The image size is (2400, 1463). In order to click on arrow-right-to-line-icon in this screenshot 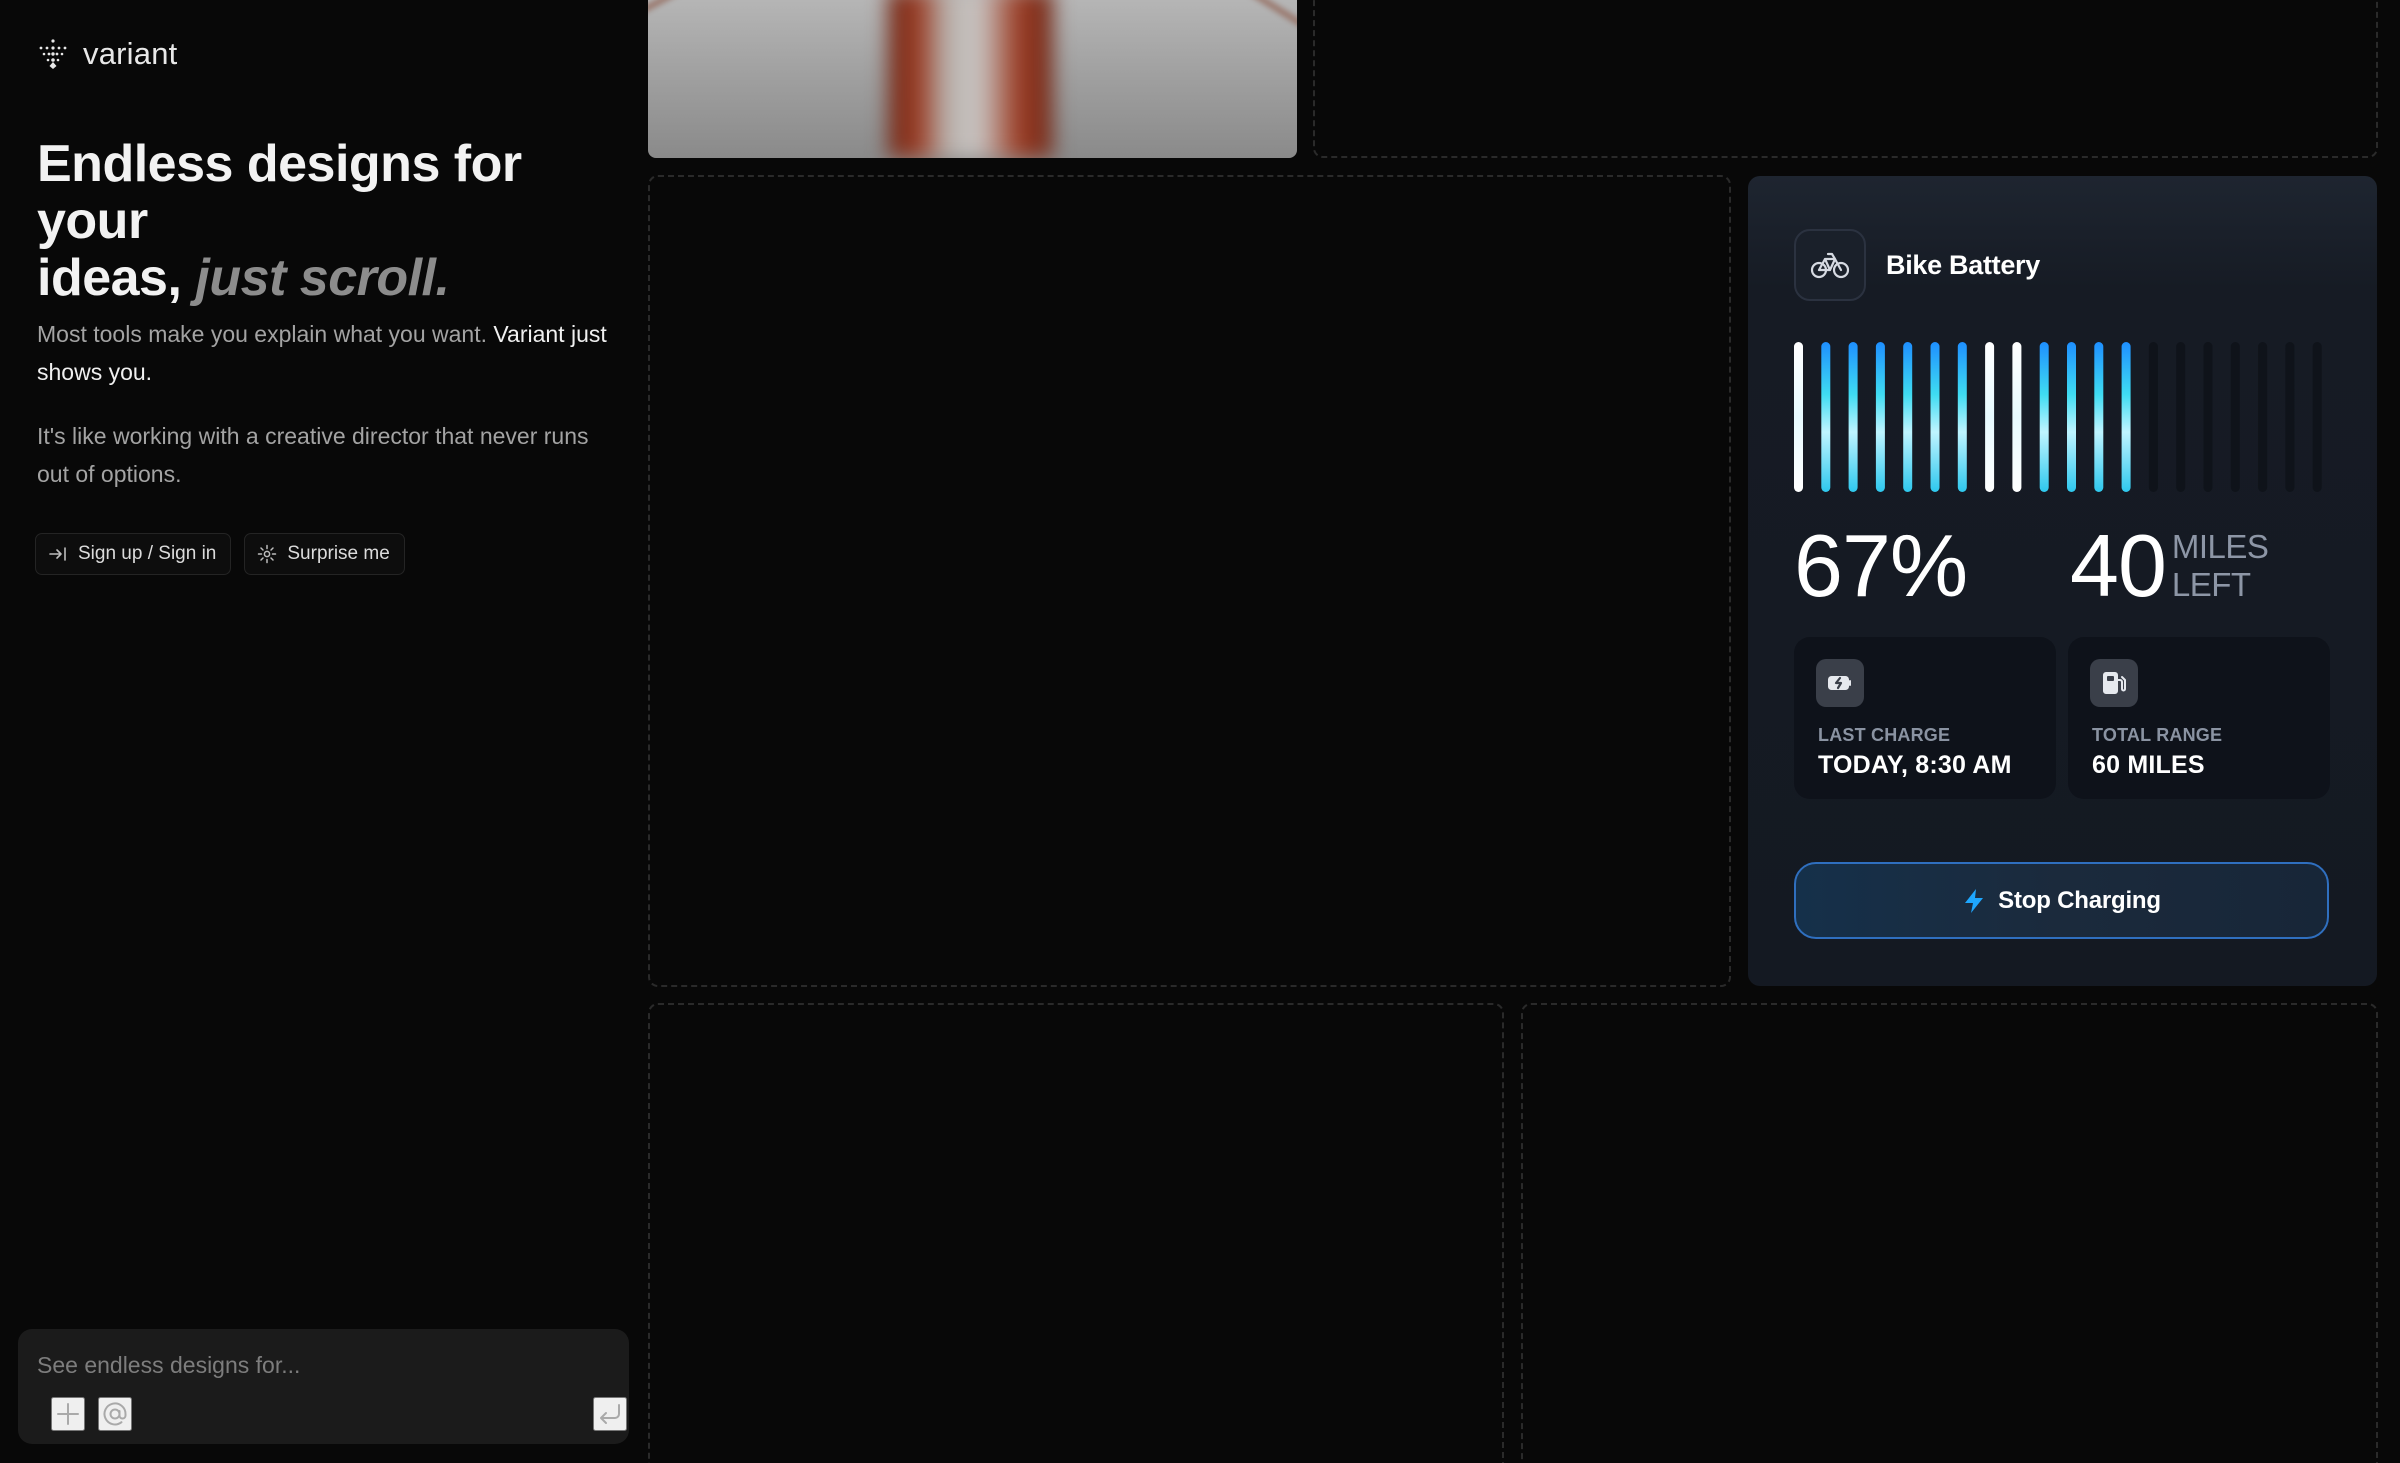, I will do `click(57, 554)`.